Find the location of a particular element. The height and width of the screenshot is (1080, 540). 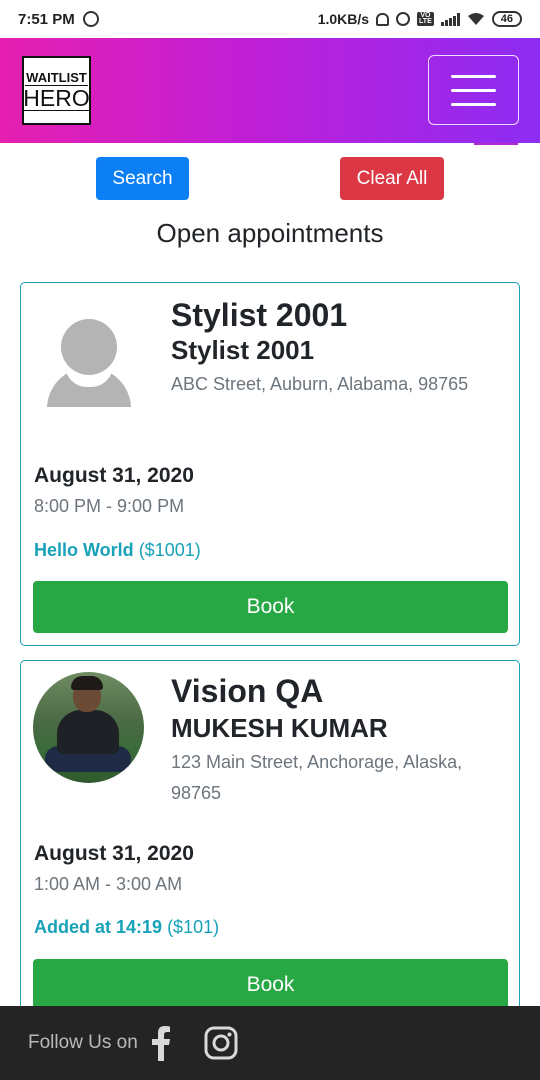

service-price: ($101) is located at coordinates (193, 927).